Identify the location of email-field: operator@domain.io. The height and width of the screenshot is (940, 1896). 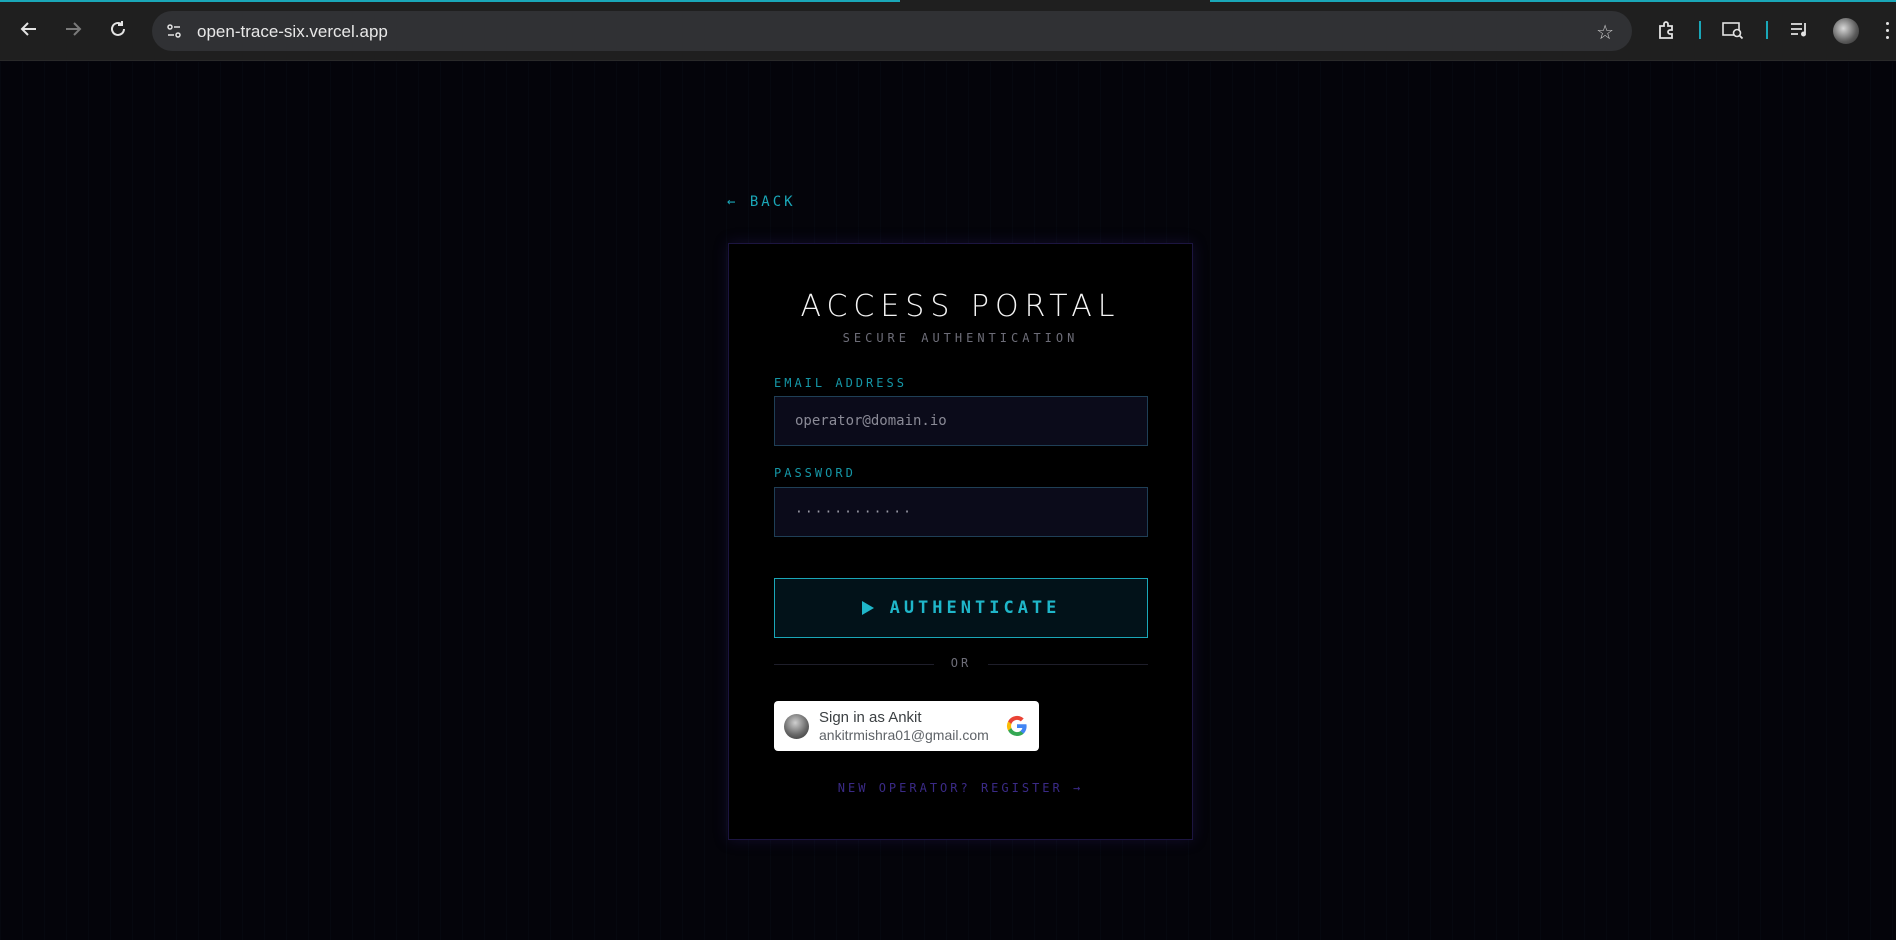
(961, 421).